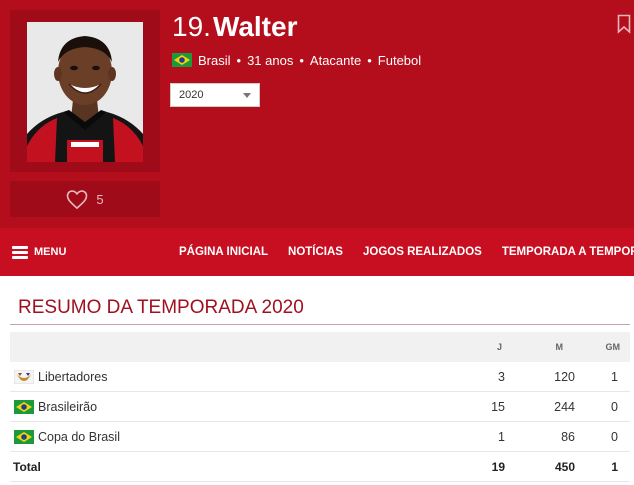  Describe the element at coordinates (320, 437) in the screenshot. I see `table-row: Copa do Brasil 1 86 0` at that location.